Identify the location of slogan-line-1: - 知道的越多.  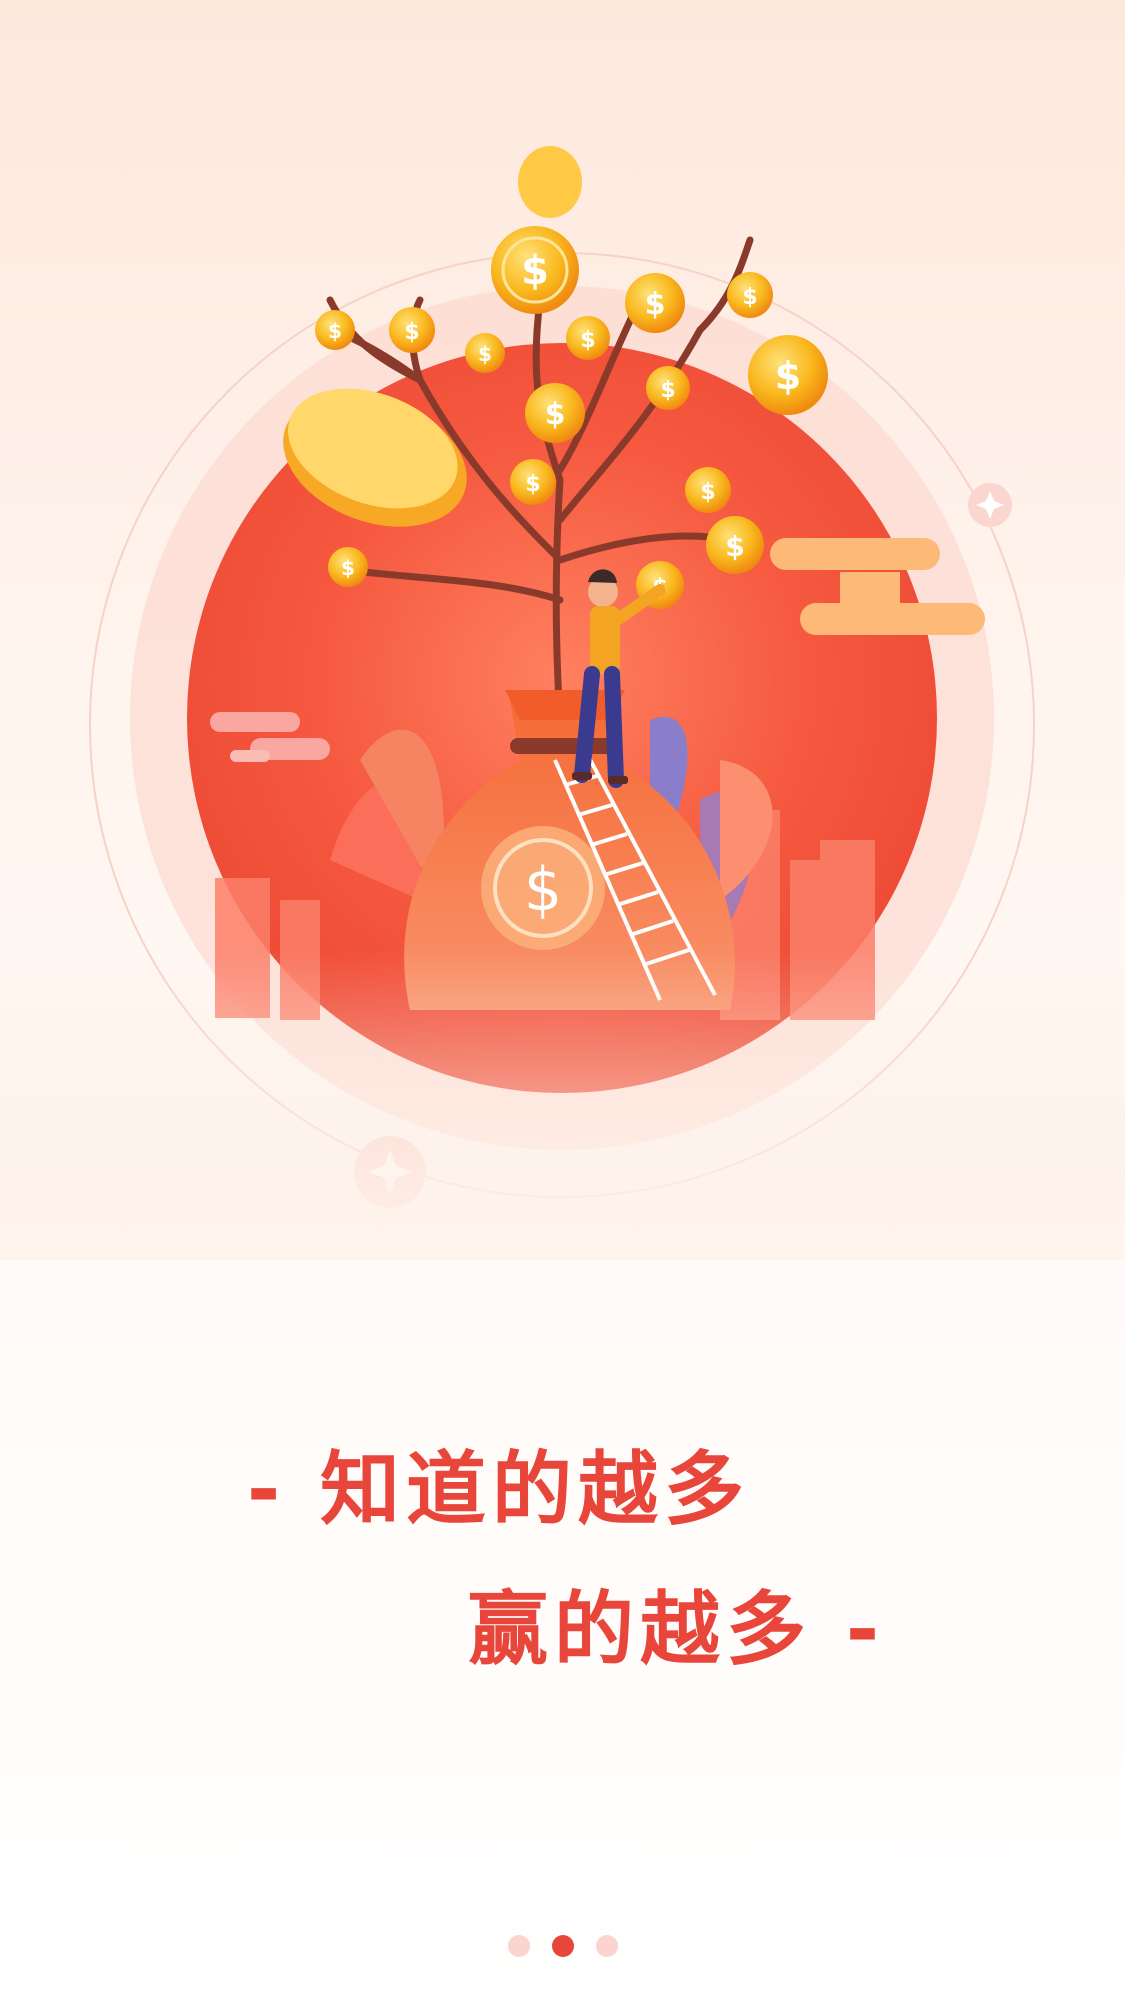
(499, 1489).